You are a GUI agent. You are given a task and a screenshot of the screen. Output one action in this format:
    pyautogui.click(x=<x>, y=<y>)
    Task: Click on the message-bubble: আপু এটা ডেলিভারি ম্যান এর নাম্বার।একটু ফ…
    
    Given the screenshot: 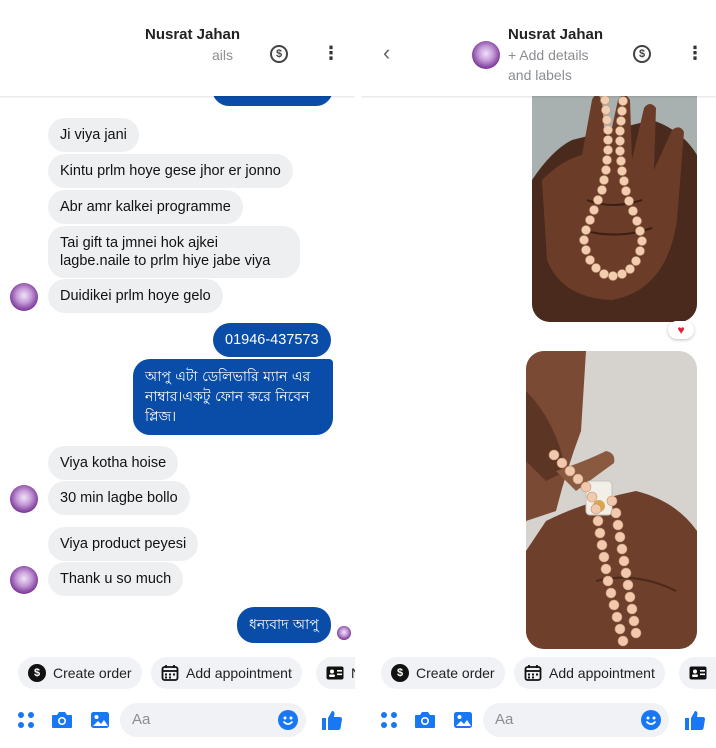 What is the action you would take?
    pyautogui.click(x=233, y=397)
    